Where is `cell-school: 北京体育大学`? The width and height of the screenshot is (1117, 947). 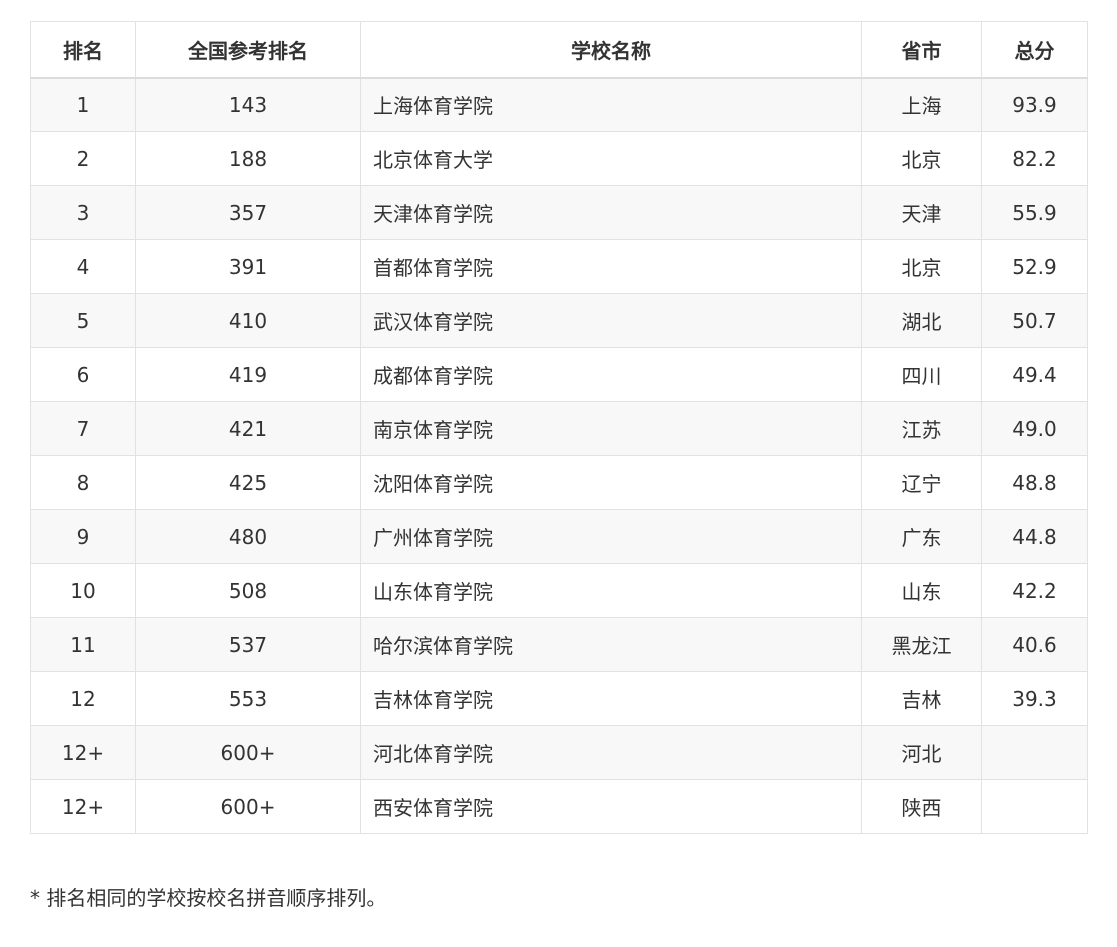 cell-school: 北京体育大学 is located at coordinates (611, 158).